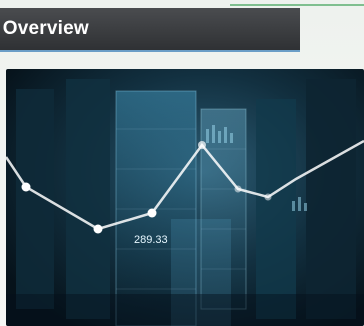 The height and width of the screenshot is (326, 364). I want to click on overlay-value: 289.33, so click(151, 240).